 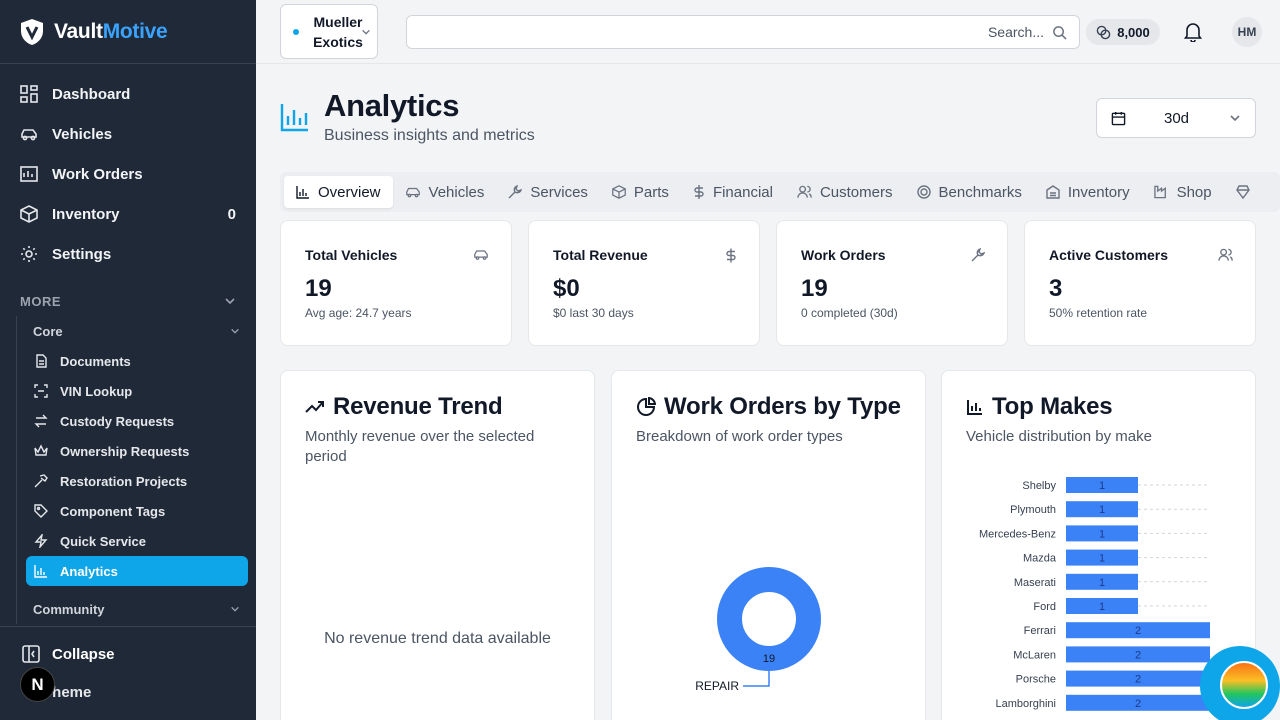 I want to click on sidebar-item-label: Custody Requests, so click(x=117, y=421).